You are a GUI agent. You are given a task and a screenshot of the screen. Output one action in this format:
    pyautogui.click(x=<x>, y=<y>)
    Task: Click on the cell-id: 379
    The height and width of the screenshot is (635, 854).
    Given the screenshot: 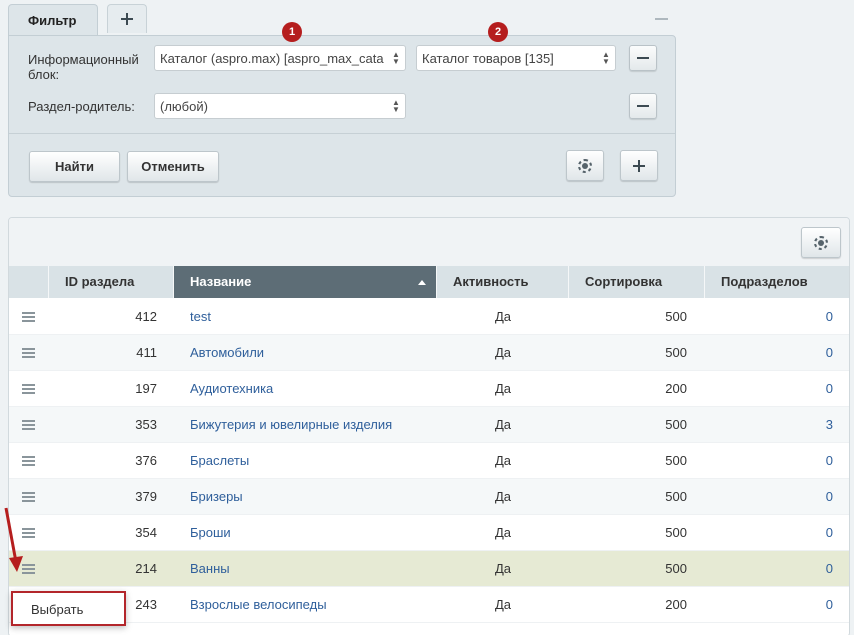 What is the action you would take?
    pyautogui.click(x=146, y=496)
    